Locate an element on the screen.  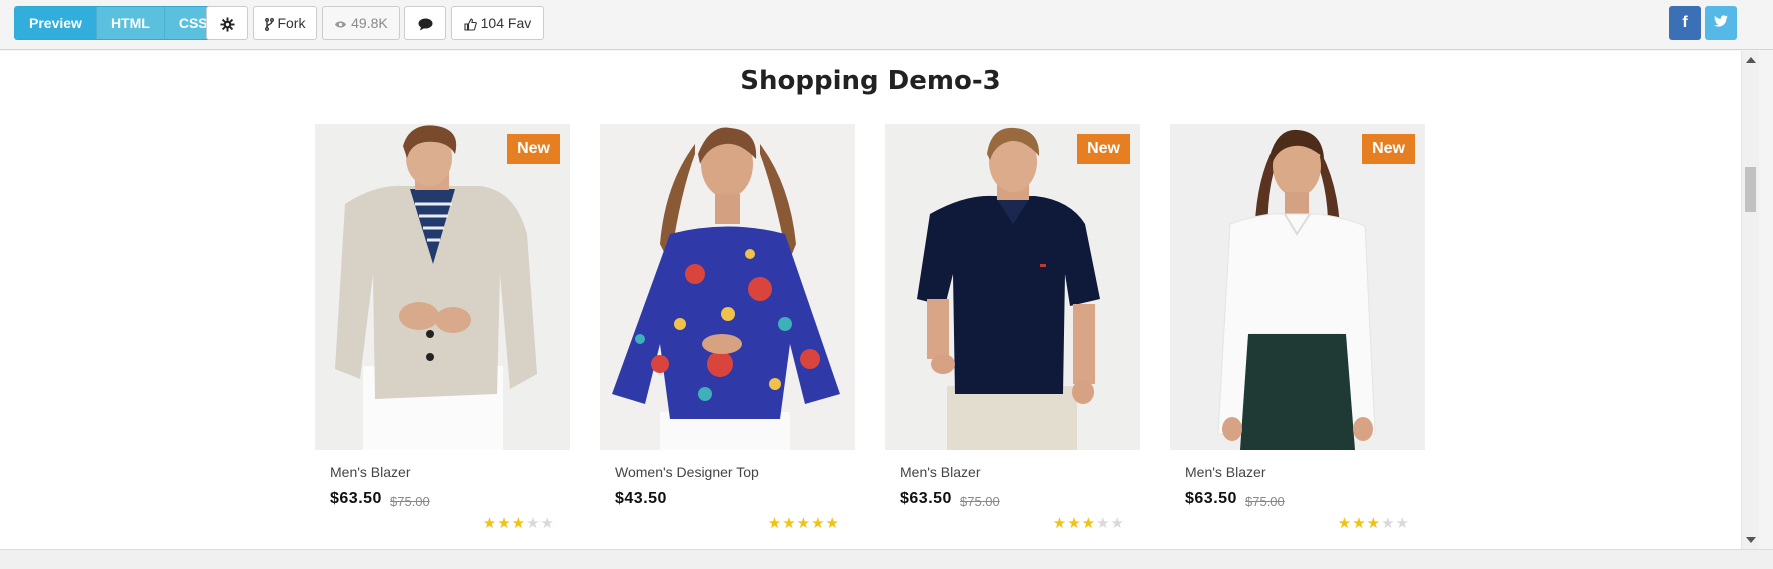
views-counter: 49.8K is located at coordinates (361, 23).